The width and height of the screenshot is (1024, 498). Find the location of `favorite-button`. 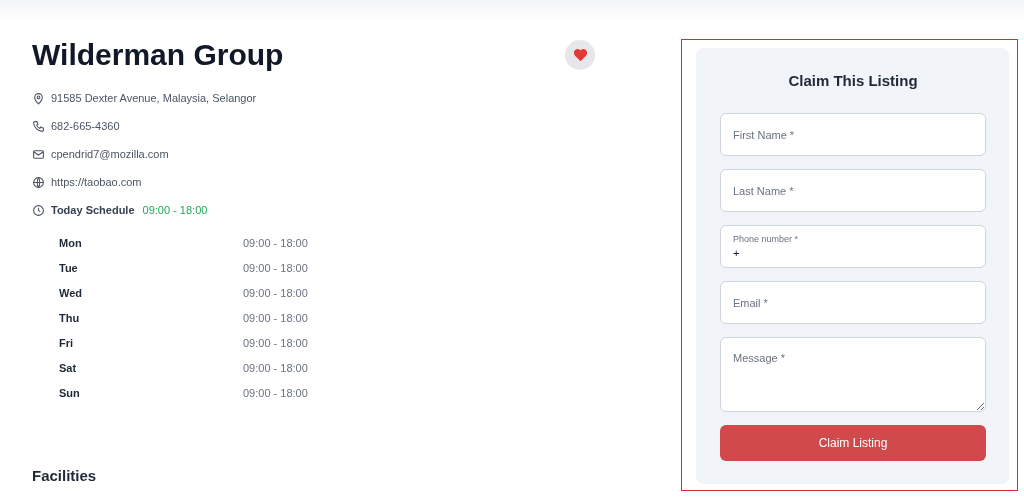

favorite-button is located at coordinates (580, 55).